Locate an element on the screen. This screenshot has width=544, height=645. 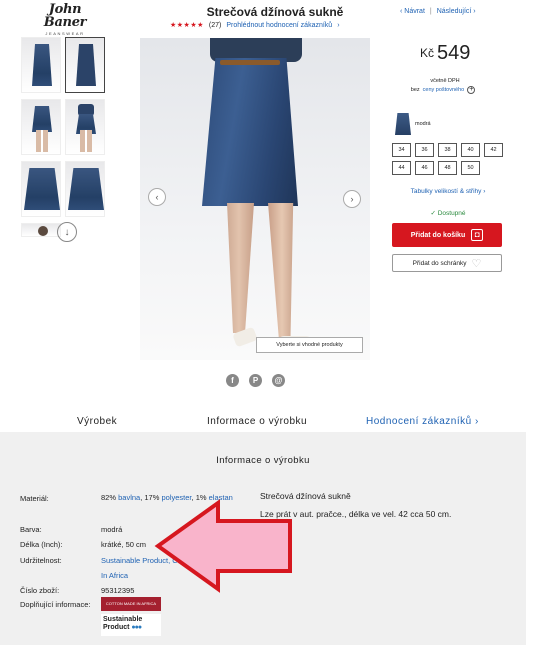
add-to-wishlist-button: Přidat do schránky ♡ is located at coordinates (447, 263).